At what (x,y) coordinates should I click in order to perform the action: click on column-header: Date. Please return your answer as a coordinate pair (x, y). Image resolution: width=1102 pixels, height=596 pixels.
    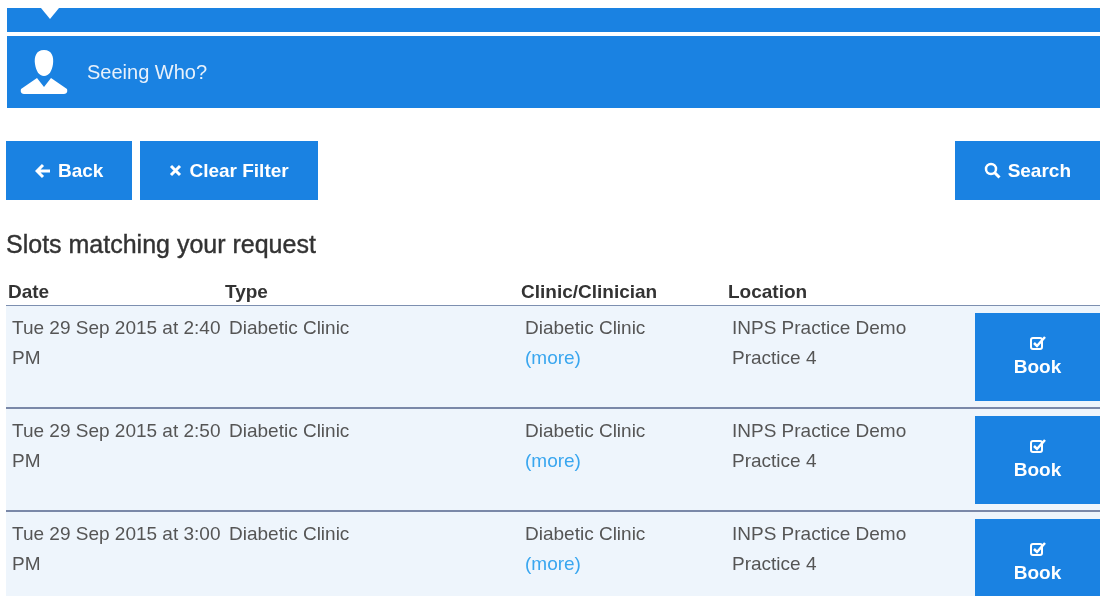
    Looking at the image, I should click on (29, 292).